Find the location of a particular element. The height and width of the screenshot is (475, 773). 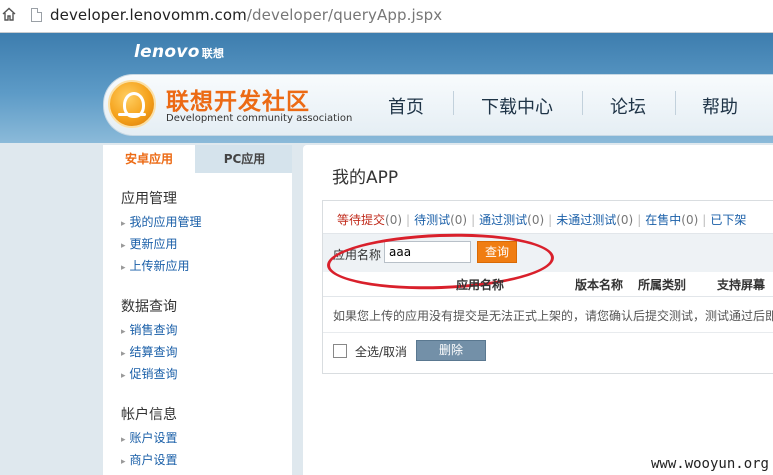

platform-tabs: 安卓应用 PC应用 is located at coordinates (197, 159).